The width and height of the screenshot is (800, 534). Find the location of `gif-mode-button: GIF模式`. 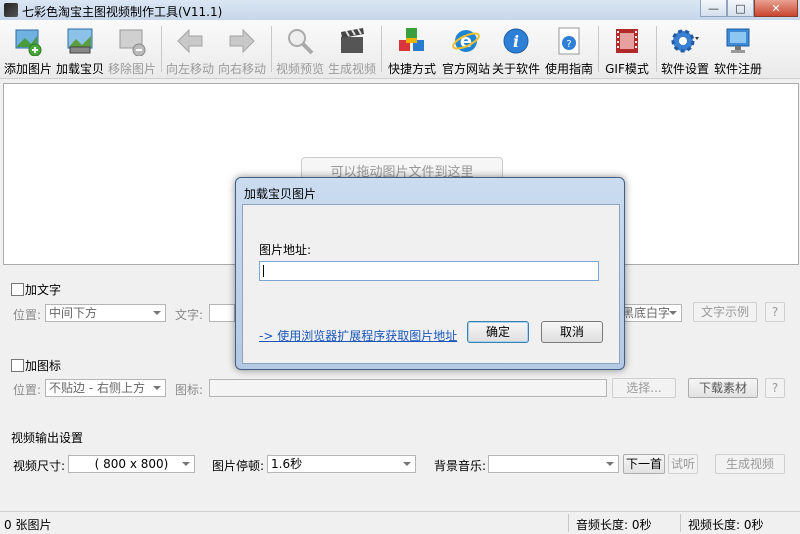

gif-mode-button: GIF模式 is located at coordinates (627, 51).